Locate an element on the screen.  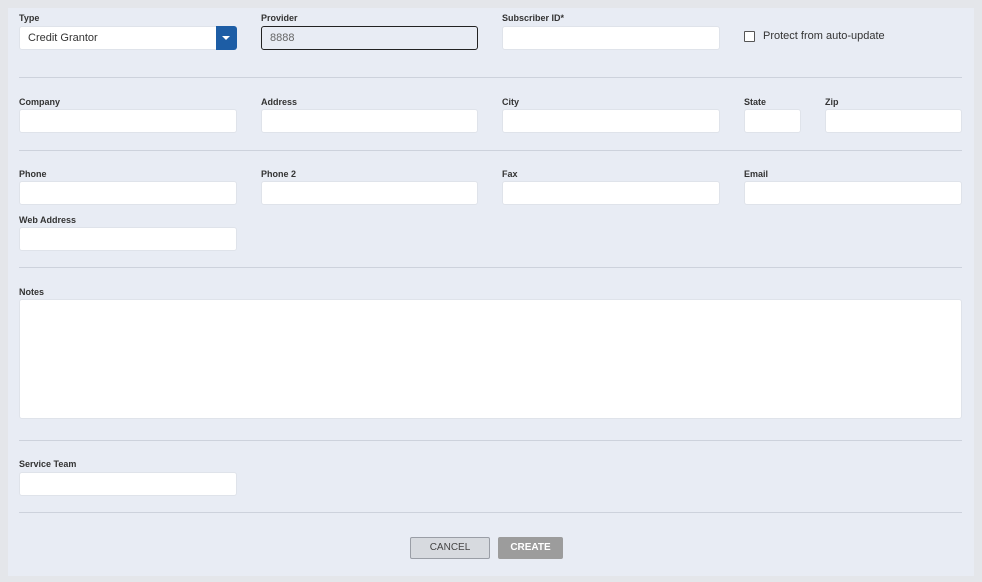
cancel-button: CANCEL is located at coordinates (450, 548).